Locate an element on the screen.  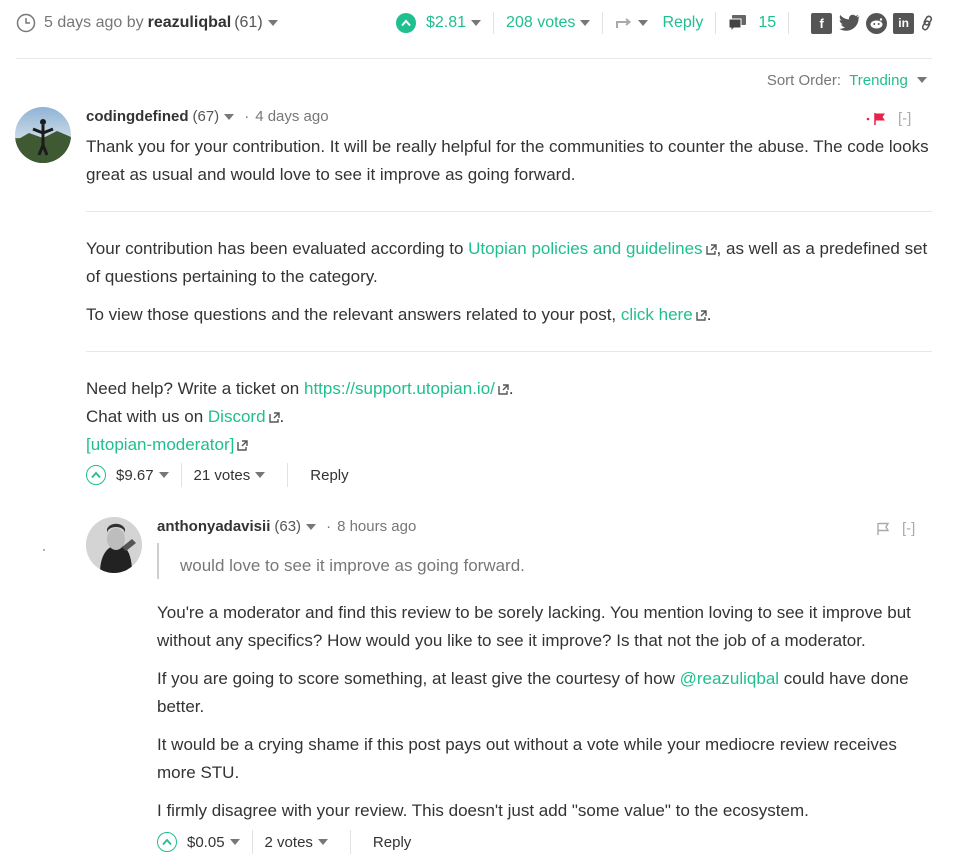
post-time-text: 5 days ago by is located at coordinates (94, 22).